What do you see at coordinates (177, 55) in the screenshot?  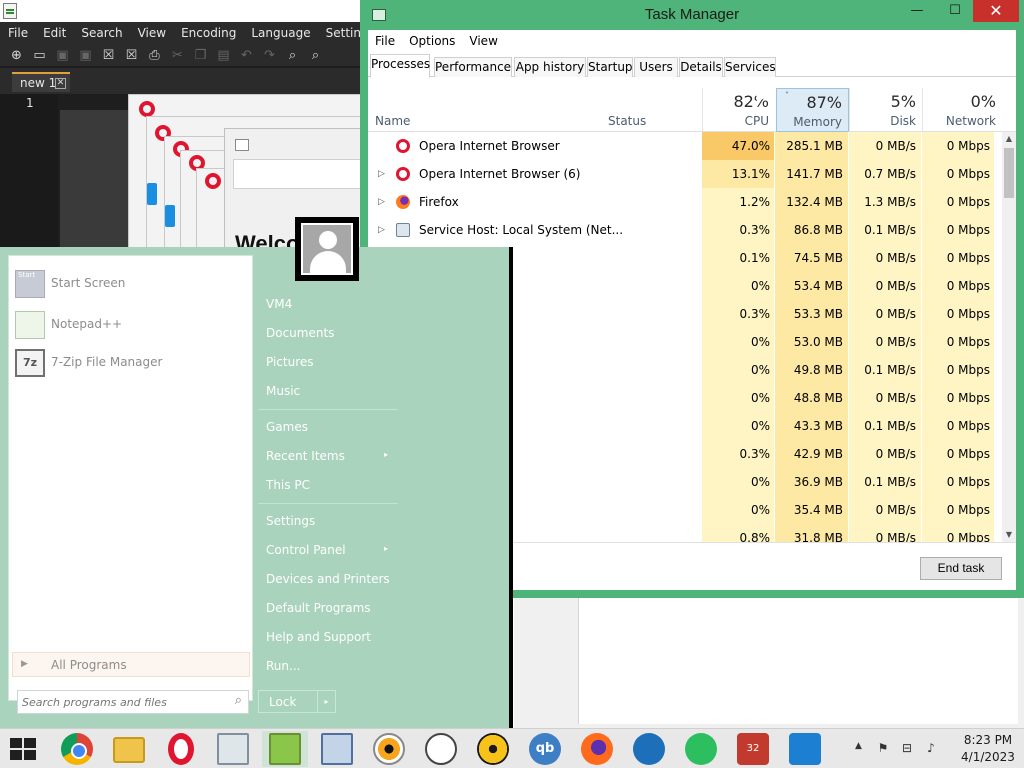 I see `cut-icon: ✂` at bounding box center [177, 55].